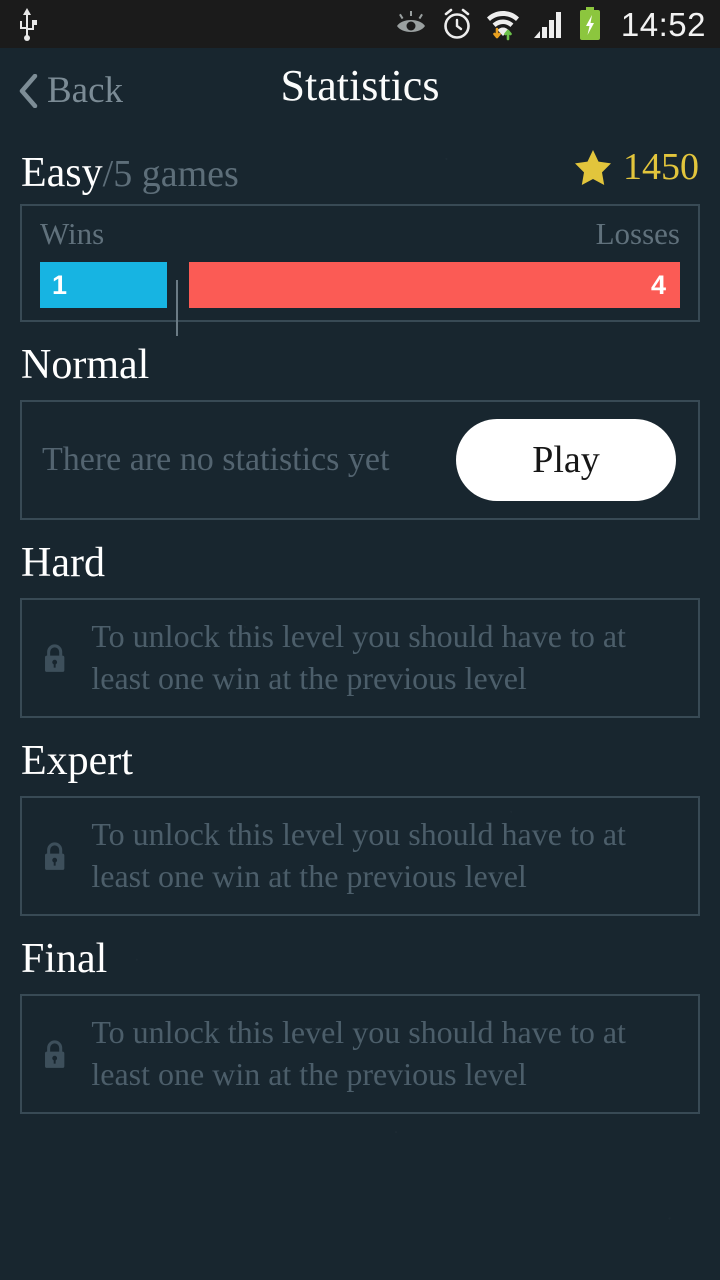  I want to click on level-section-easy: Easy /5 games 1450 Wins Losses 1 4, so click(360, 242).